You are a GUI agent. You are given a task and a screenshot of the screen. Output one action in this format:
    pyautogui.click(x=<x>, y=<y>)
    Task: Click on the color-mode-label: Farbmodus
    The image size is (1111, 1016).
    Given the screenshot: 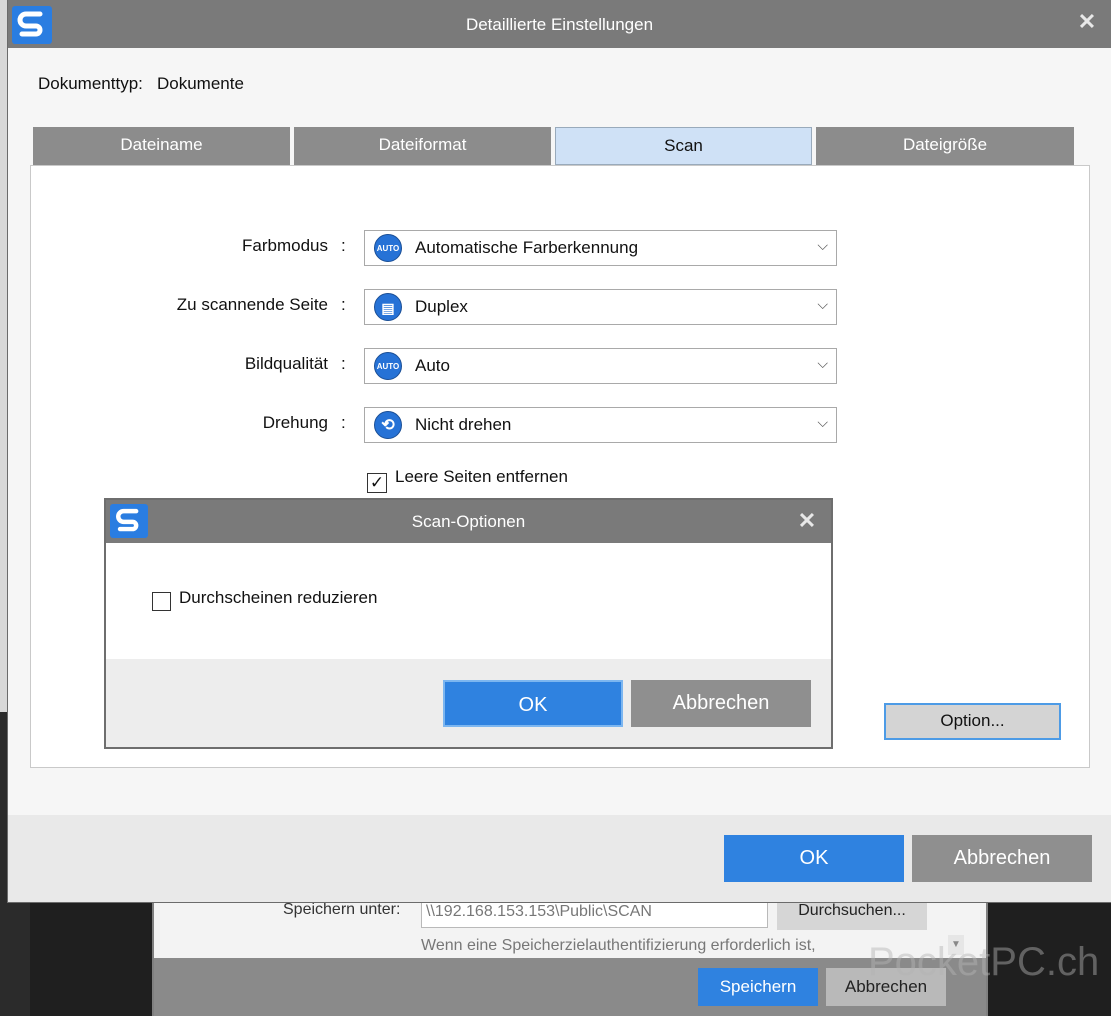 What is the action you would take?
    pyautogui.click(x=285, y=245)
    